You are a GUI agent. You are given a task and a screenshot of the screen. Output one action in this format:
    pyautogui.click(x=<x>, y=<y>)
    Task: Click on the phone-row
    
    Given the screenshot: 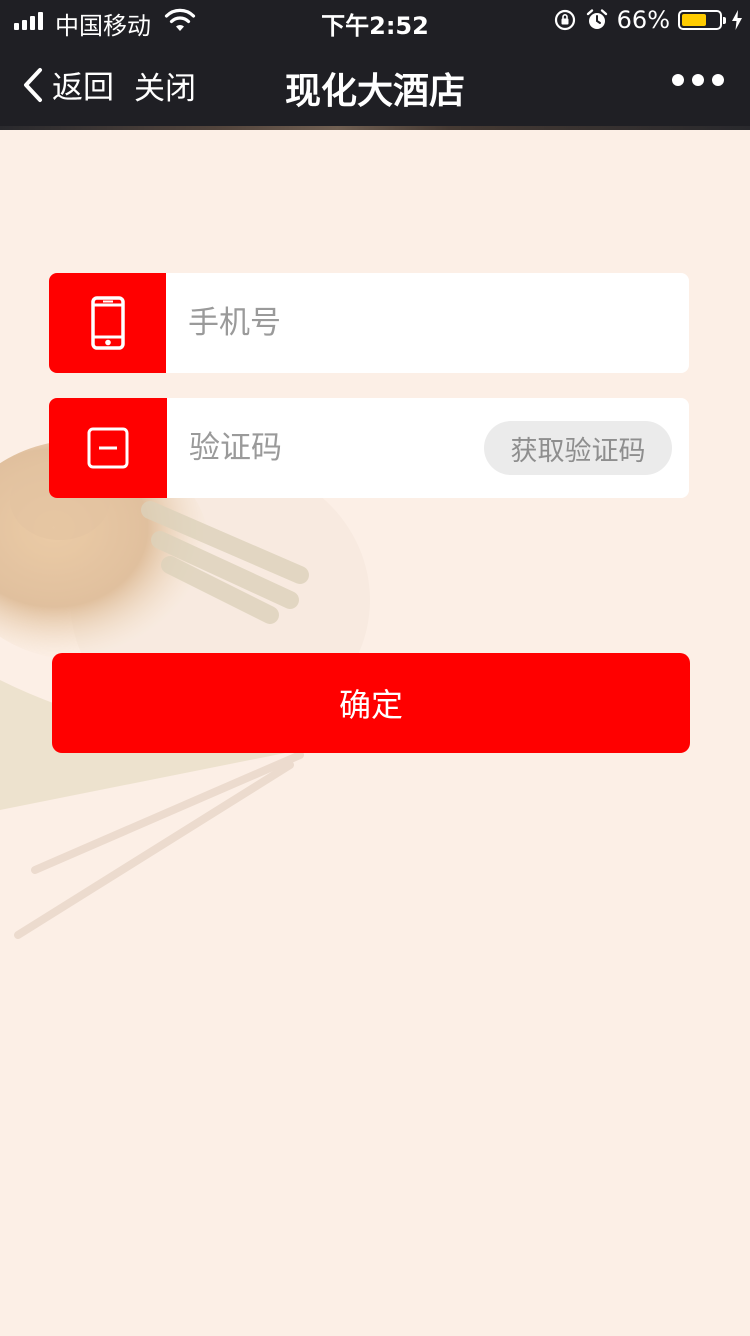 What is the action you would take?
    pyautogui.click(x=369, y=323)
    